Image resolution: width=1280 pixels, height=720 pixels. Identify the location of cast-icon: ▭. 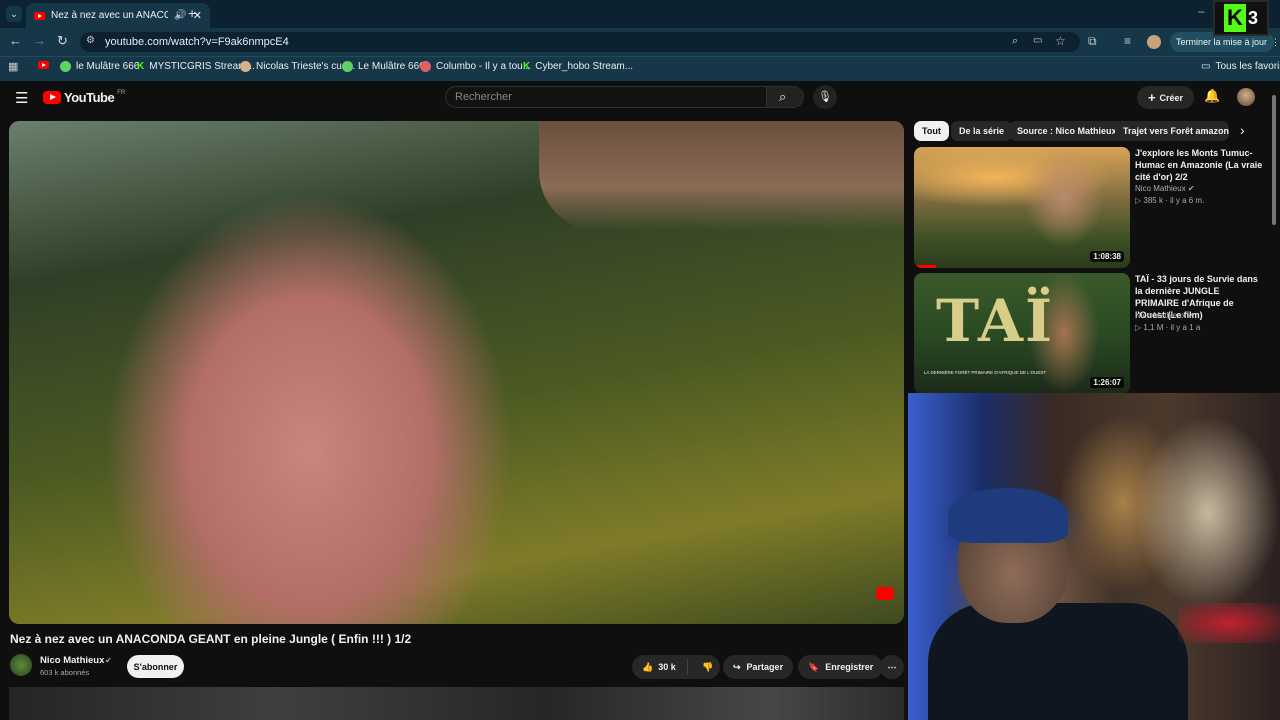
(1037, 40).